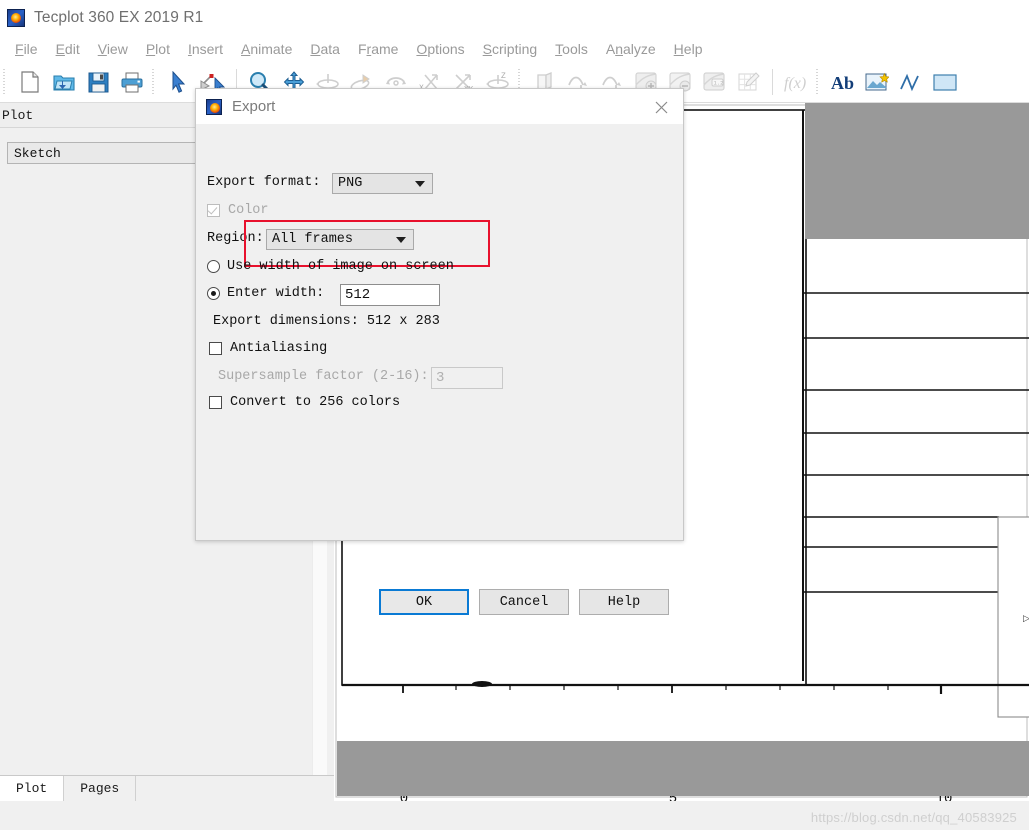 This screenshot has width=1029, height=830. What do you see at coordinates (350, 183) in the screenshot?
I see `export-format-value: PNG` at bounding box center [350, 183].